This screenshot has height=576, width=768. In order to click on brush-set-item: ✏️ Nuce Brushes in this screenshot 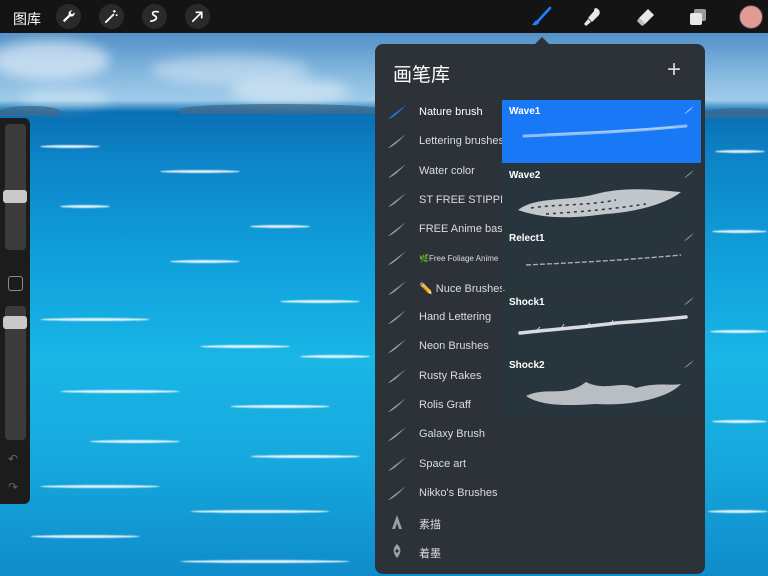, I will do `click(440, 288)`.